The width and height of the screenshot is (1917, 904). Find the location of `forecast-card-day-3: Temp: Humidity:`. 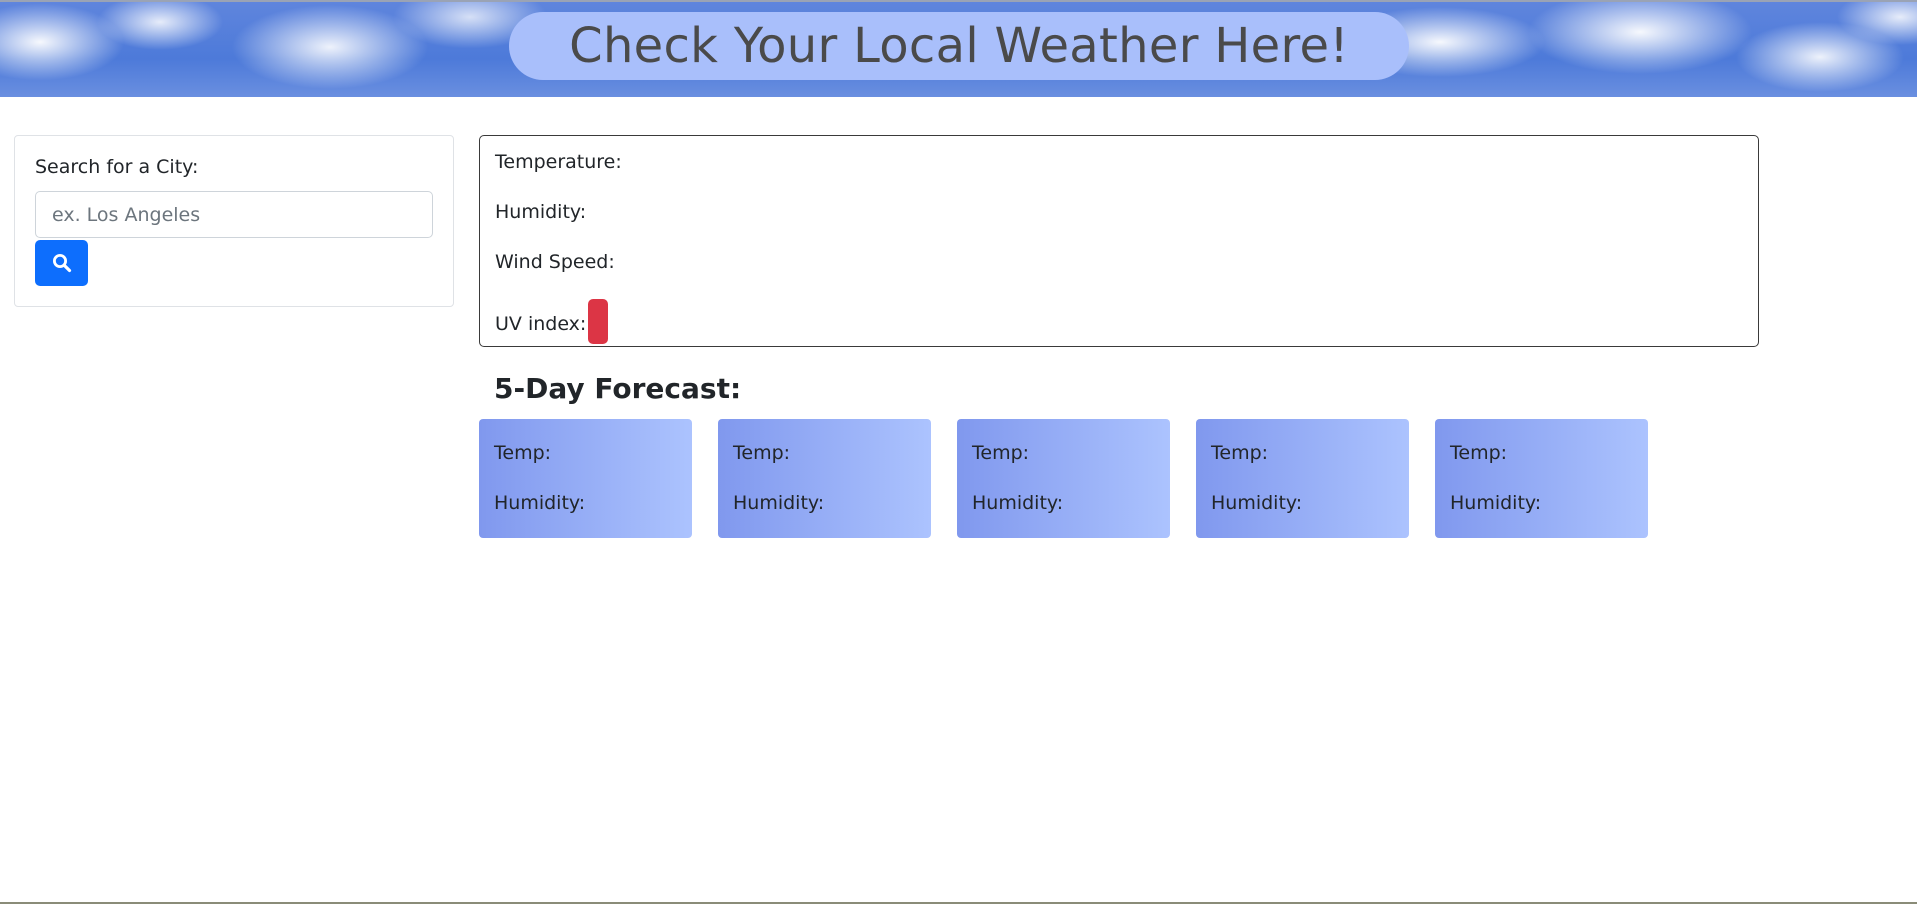

forecast-card-day-3: Temp: Humidity: is located at coordinates (1063, 478).